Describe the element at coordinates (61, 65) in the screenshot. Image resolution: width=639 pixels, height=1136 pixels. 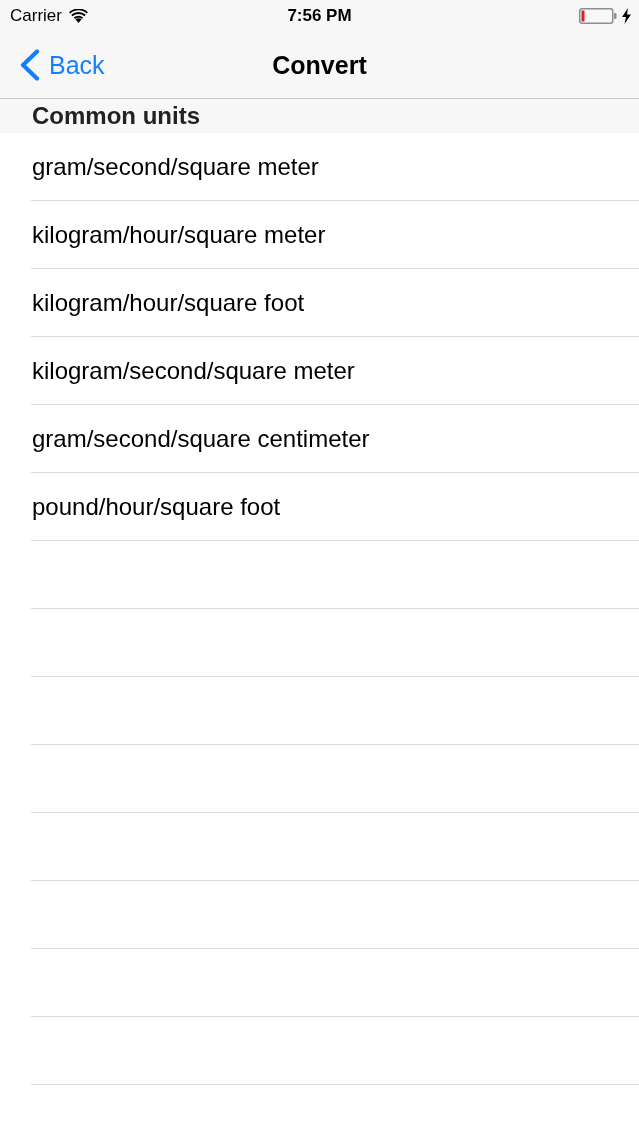
I see `back-button: Back` at that location.